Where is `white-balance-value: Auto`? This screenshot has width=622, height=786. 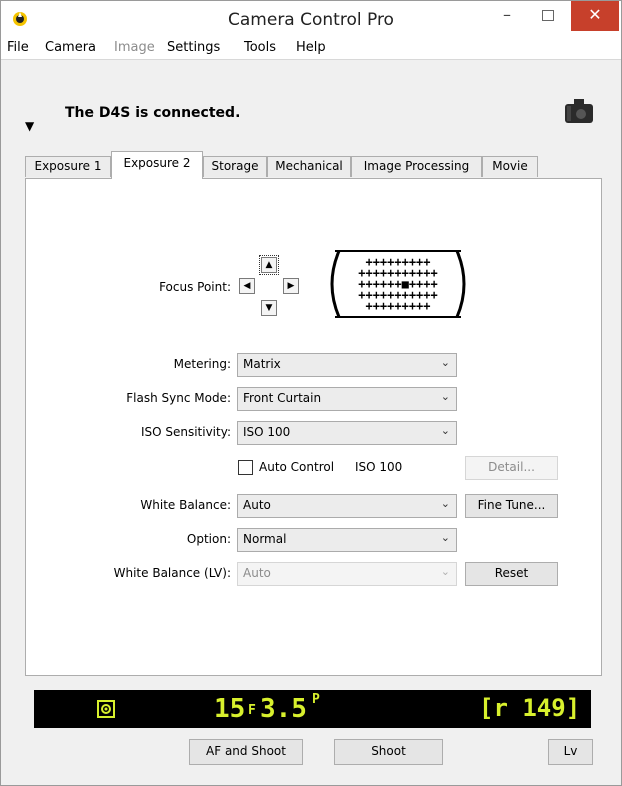 white-balance-value: Auto is located at coordinates (257, 505).